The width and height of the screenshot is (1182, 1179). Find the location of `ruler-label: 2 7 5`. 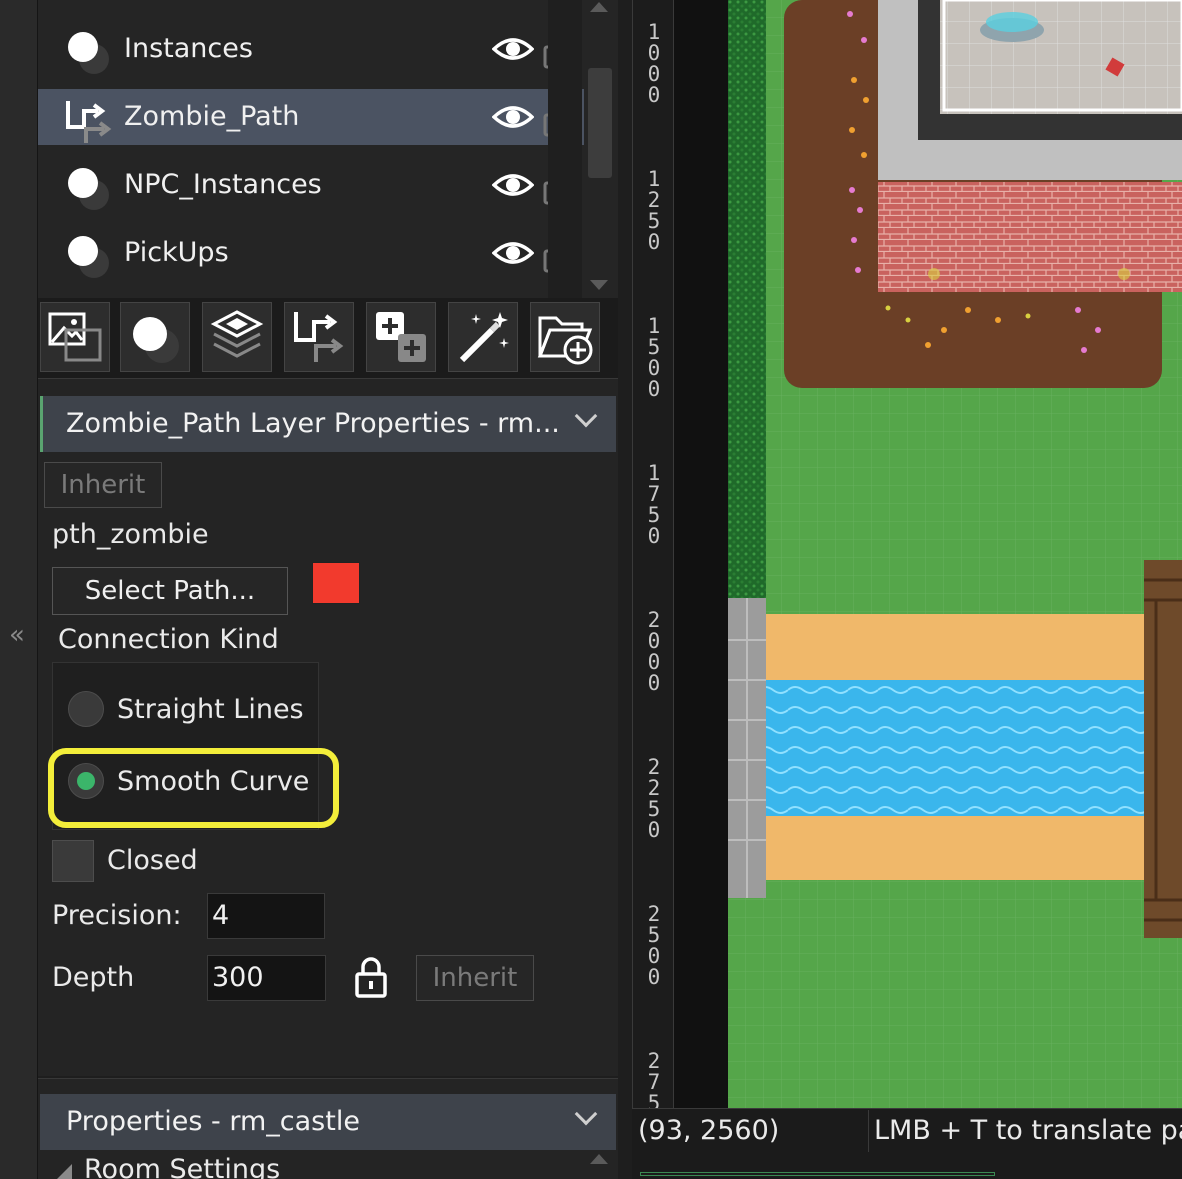

ruler-label: 2 7 5 is located at coordinates (654, 1082).